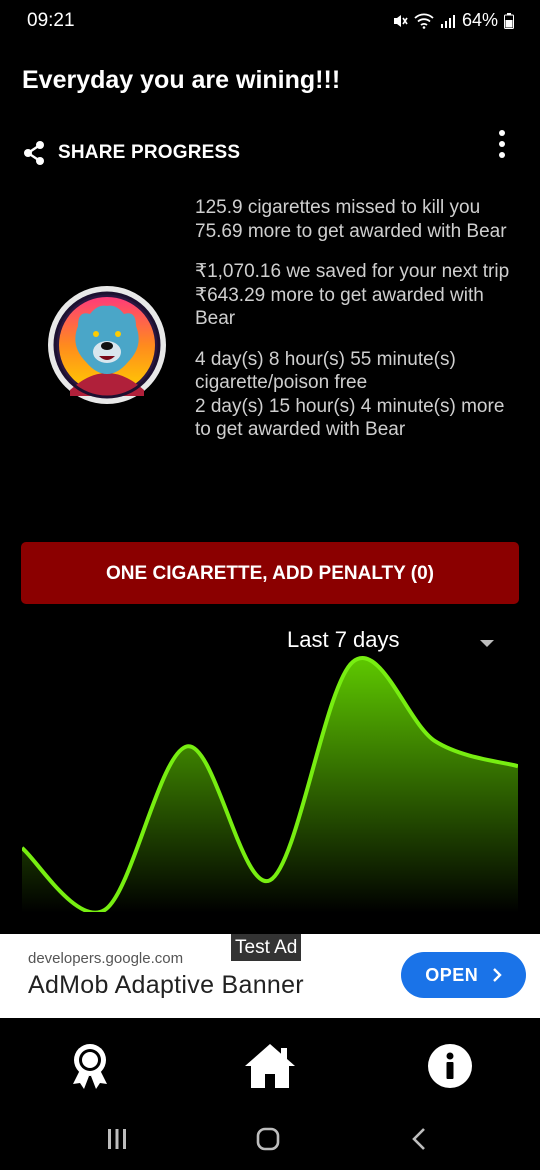 The image size is (540, 1170). I want to click on ad-tag: Test Ad, so click(266, 947).